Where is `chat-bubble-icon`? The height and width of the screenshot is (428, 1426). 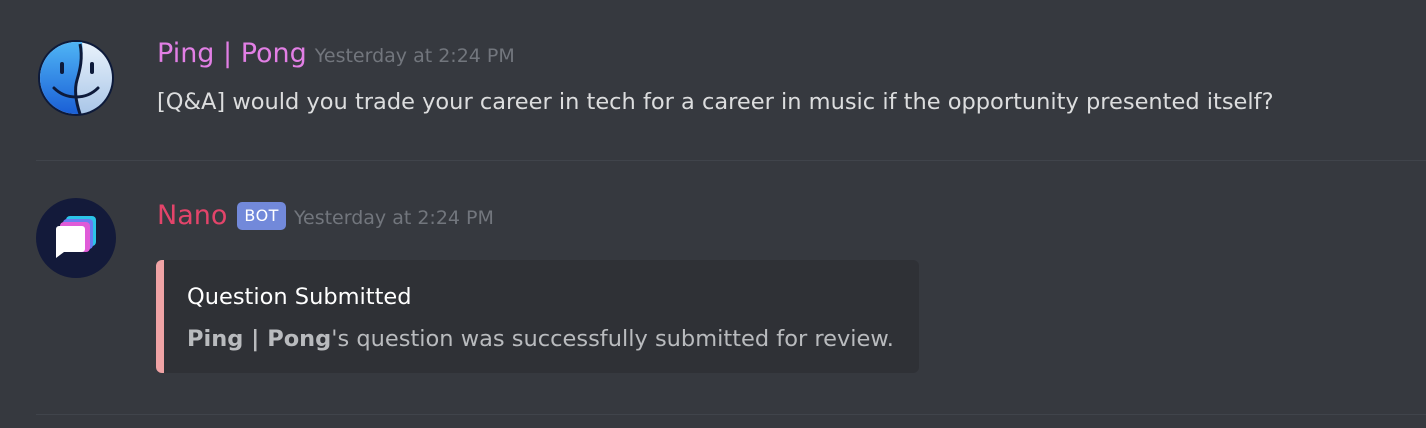
chat-bubble-icon is located at coordinates (76, 237).